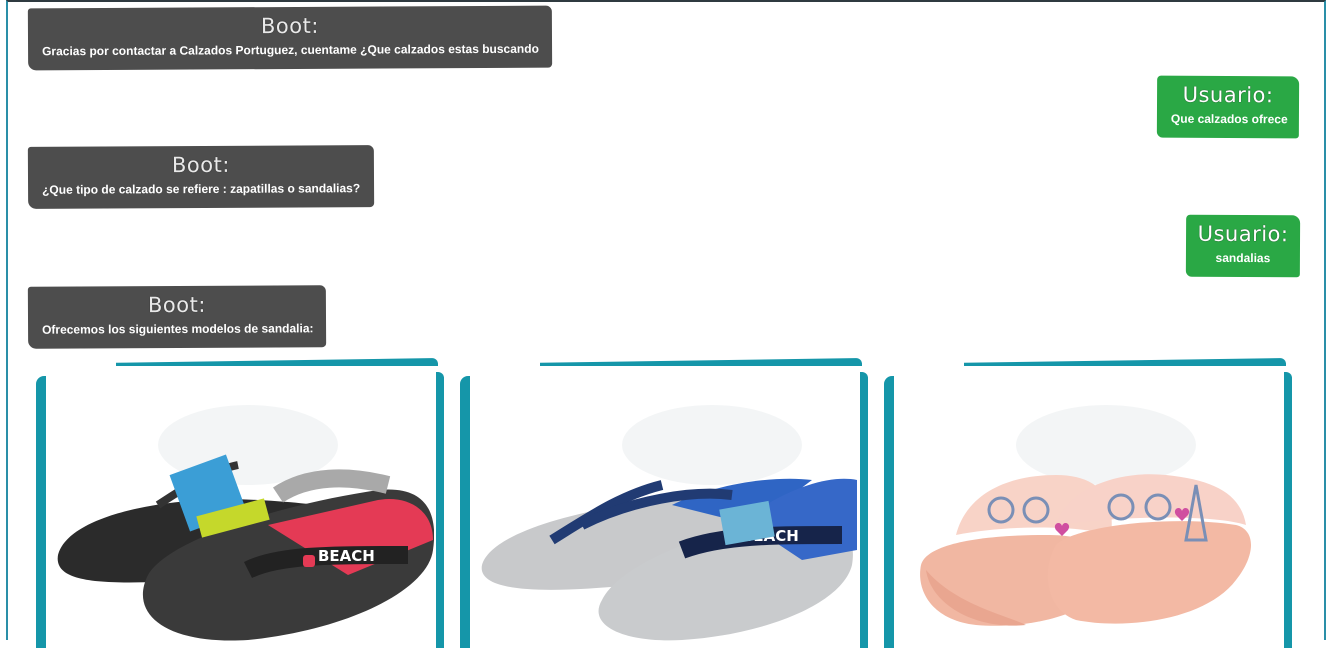  I want to click on product-card, so click(1088, 503).